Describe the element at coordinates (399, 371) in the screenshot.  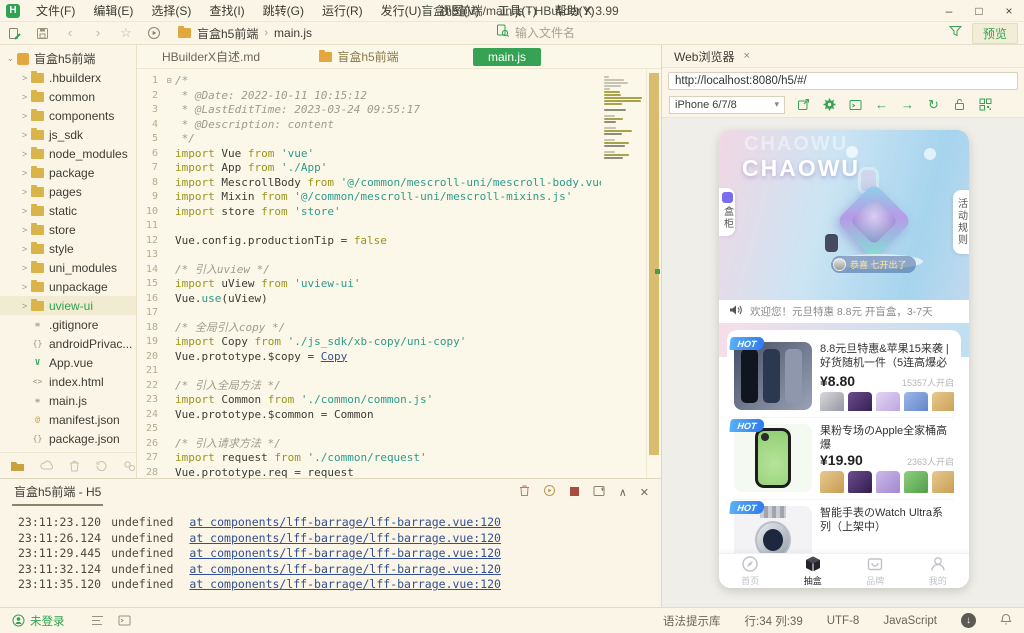
I see `code-line: 21` at that location.